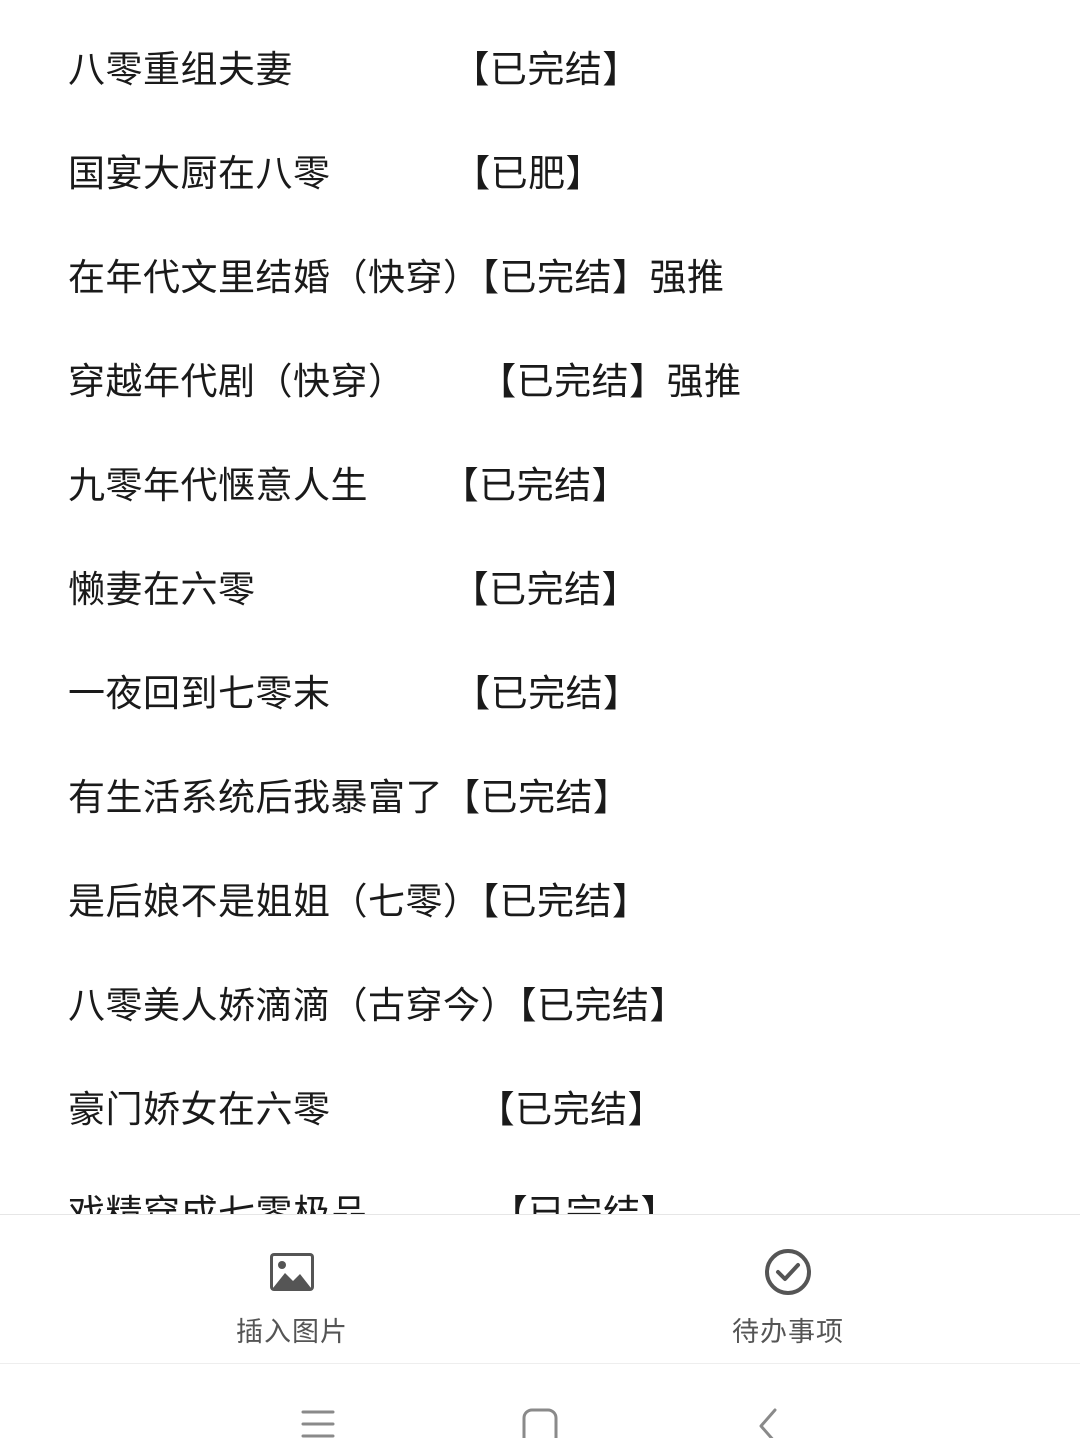 The width and height of the screenshot is (1080, 1438). I want to click on note-line: 豪门娇女在六零 【已完结】, so click(366, 1110).